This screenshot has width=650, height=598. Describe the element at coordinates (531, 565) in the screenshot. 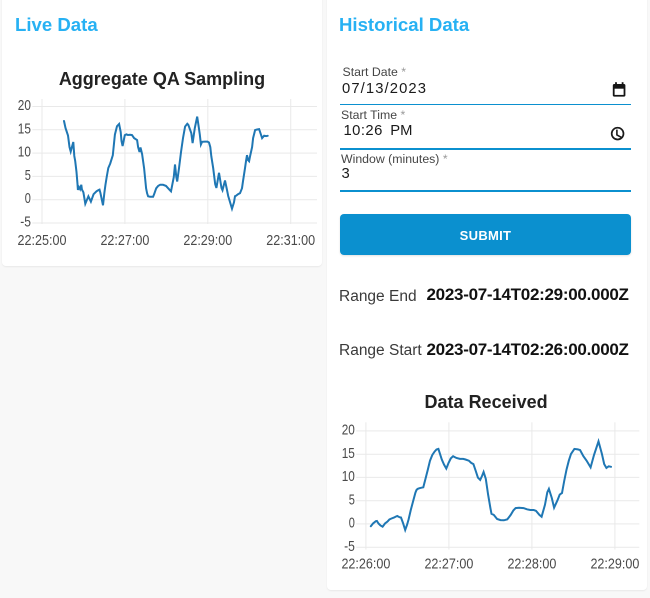

I see `svg-text: 22:28:00` at that location.